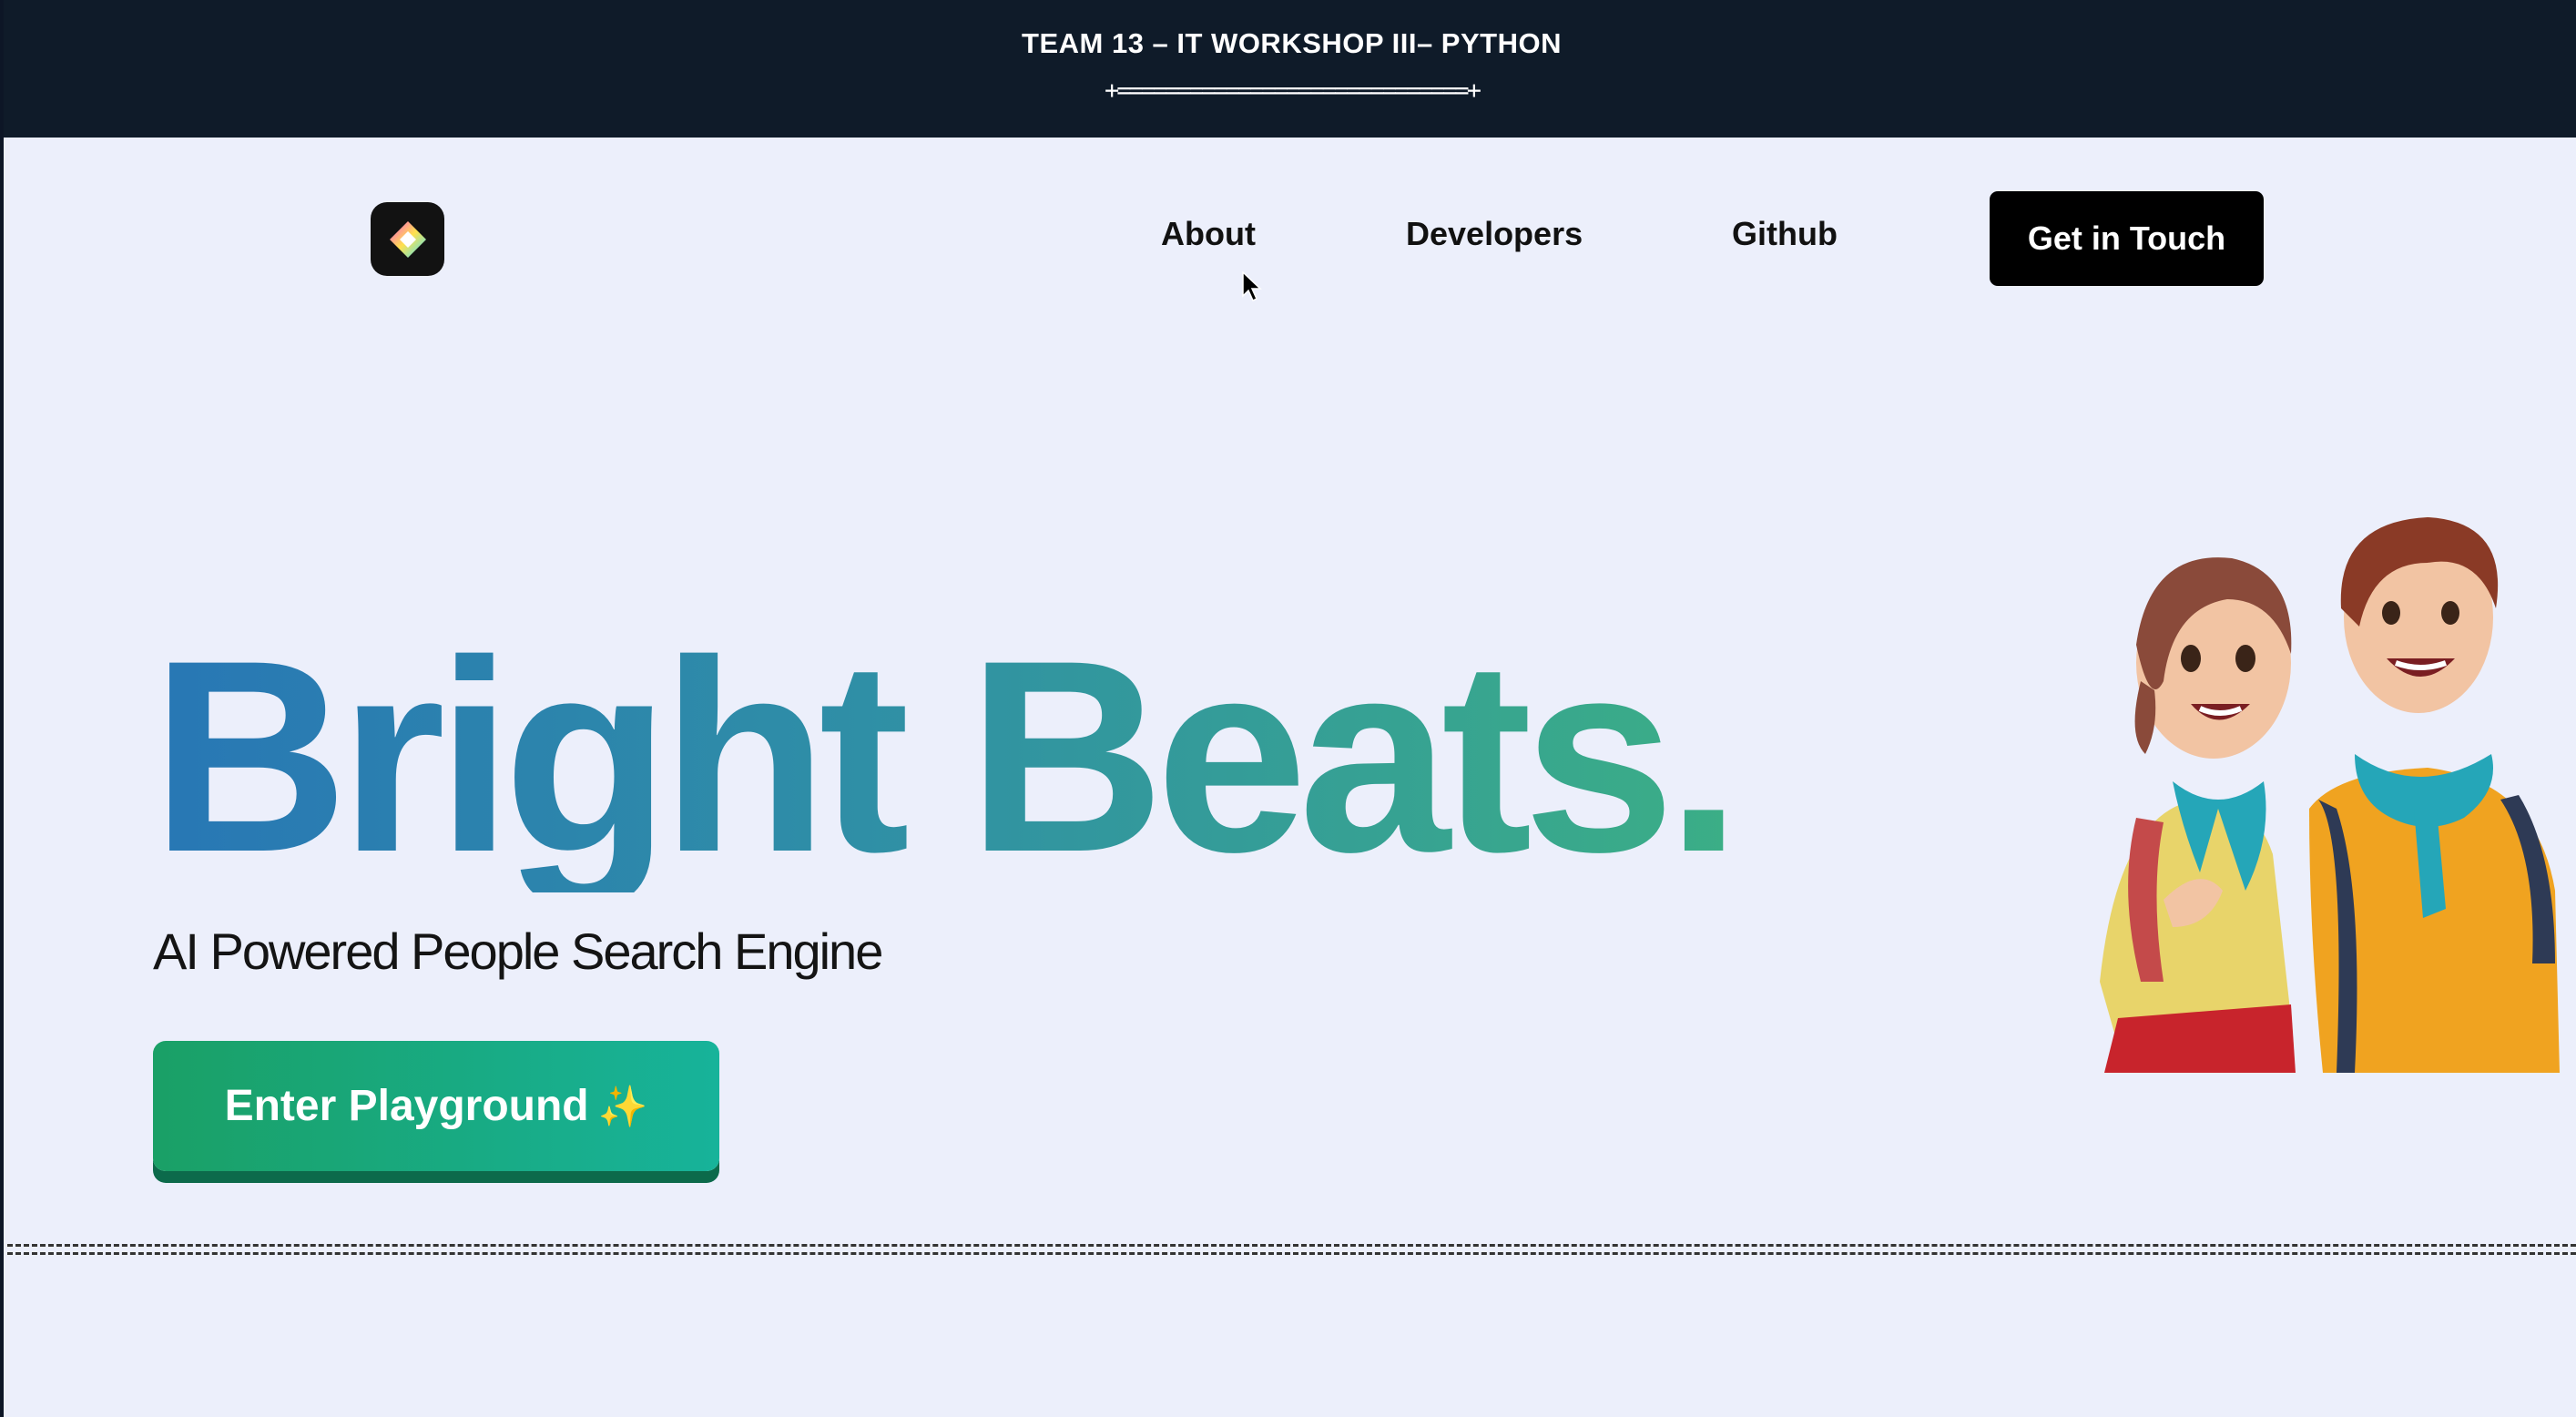 This screenshot has height=1417, width=2576. Describe the element at coordinates (1293, 90) in the screenshot. I see `banner-rule: +=============================+` at that location.